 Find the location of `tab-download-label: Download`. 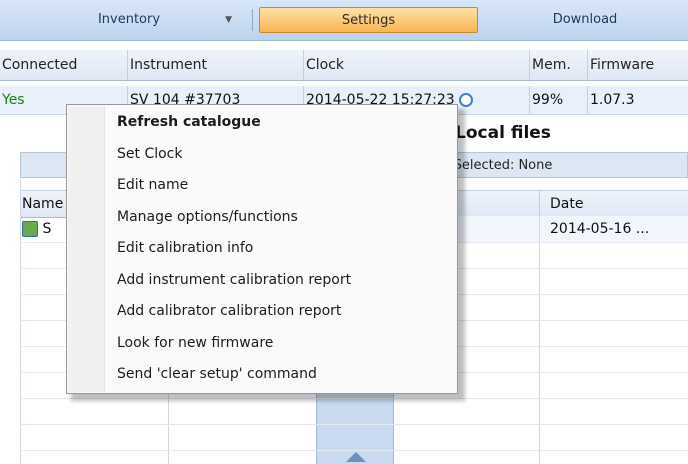

tab-download-label: Download is located at coordinates (585, 19).